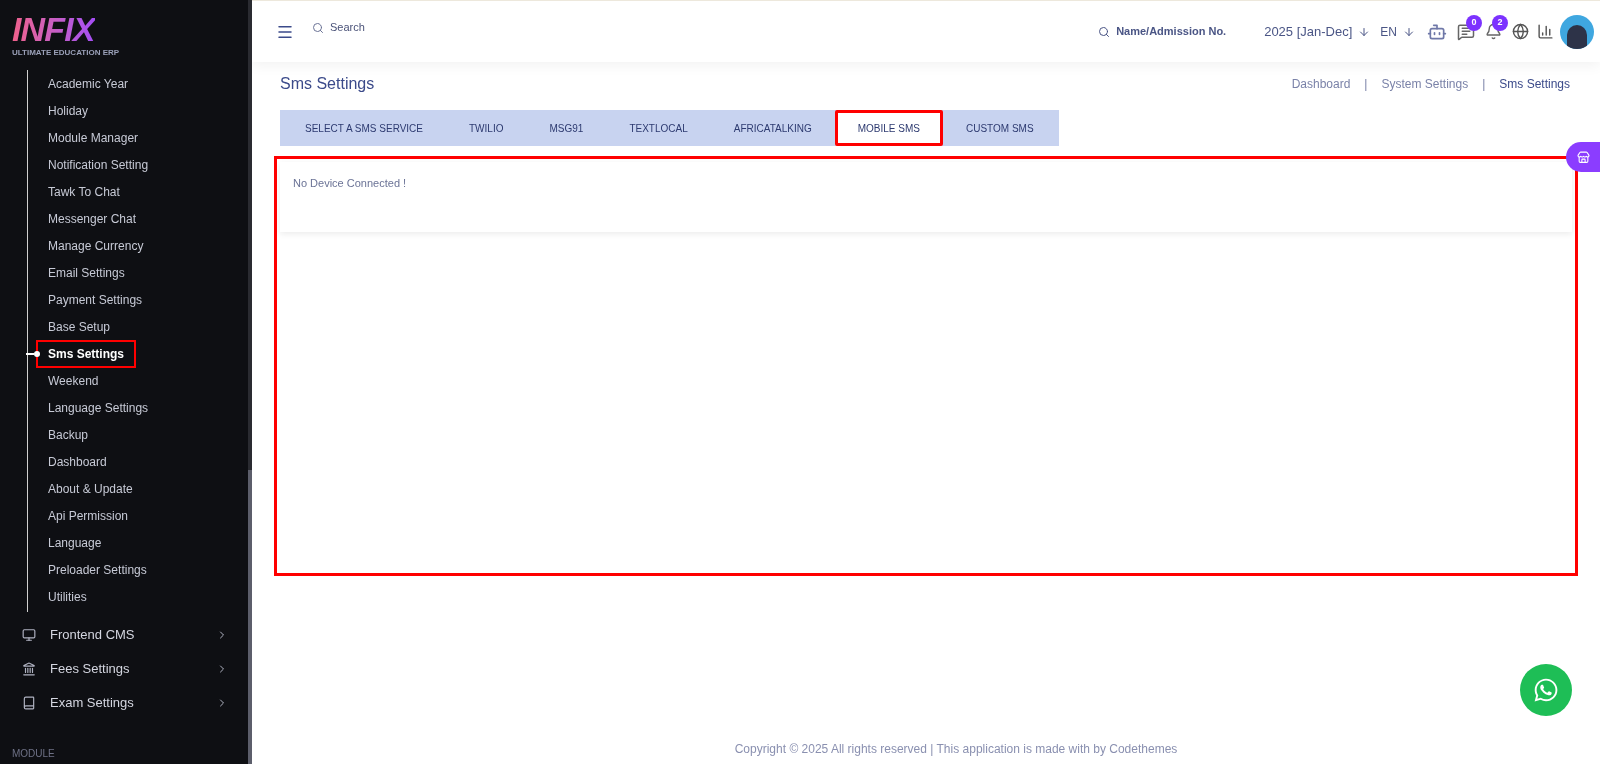 The height and width of the screenshot is (764, 1600). What do you see at coordinates (1321, 84) in the screenshot?
I see `breadcrumb-link: Dashboard` at bounding box center [1321, 84].